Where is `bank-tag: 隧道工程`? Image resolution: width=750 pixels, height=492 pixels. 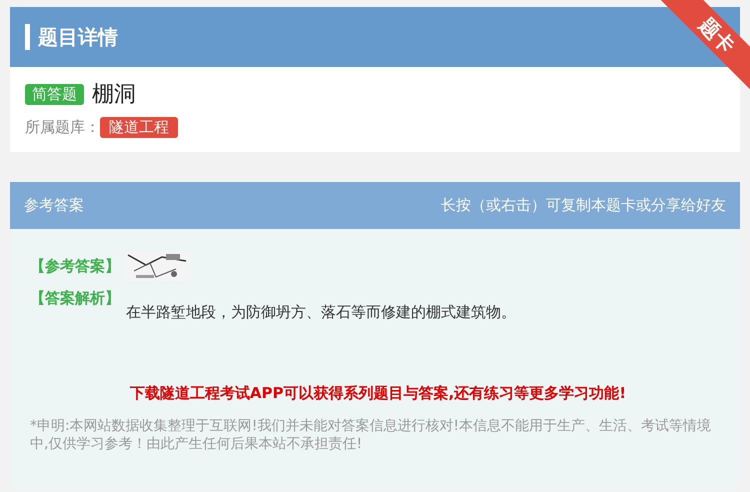 bank-tag: 隧道工程 is located at coordinates (139, 127).